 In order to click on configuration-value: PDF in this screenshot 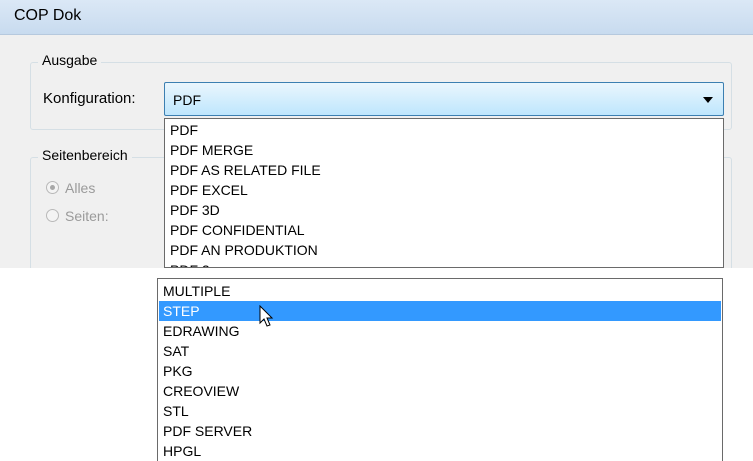, I will do `click(187, 100)`.